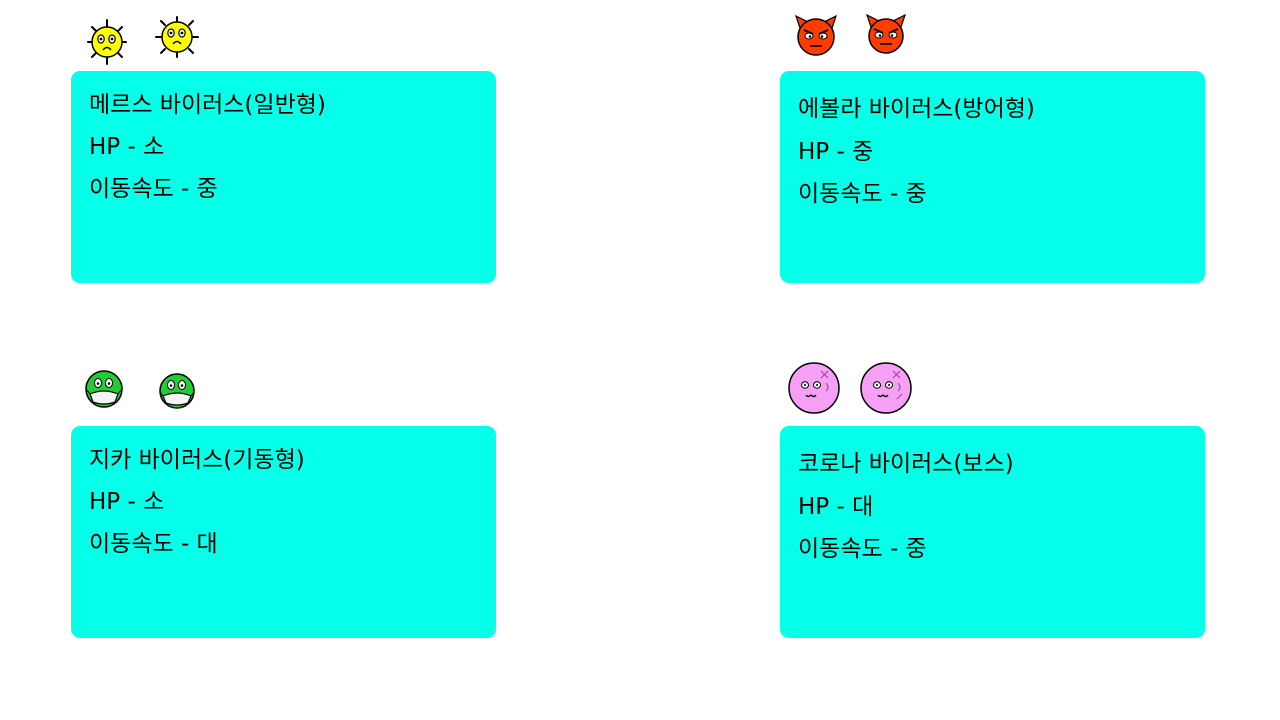 This screenshot has height=720, width=1280. What do you see at coordinates (197, 460) in the screenshot?
I see `virus-name: 지카 바이러스(기동형)` at bounding box center [197, 460].